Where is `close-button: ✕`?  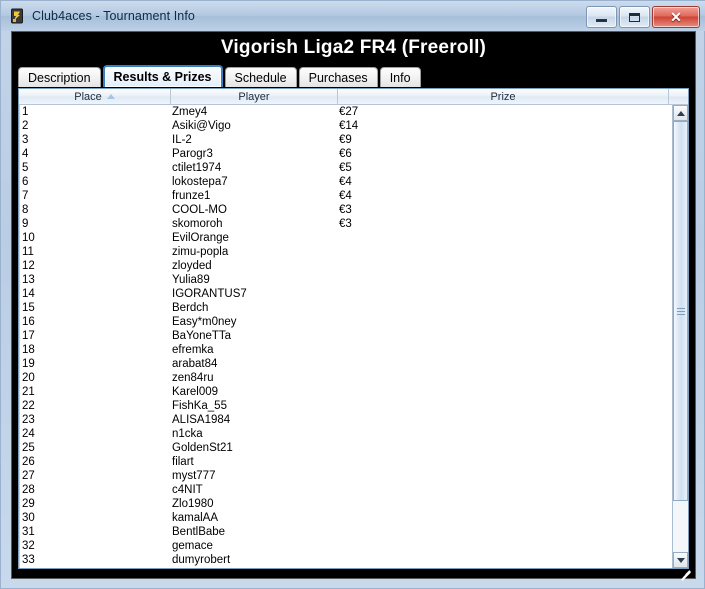 close-button: ✕ is located at coordinates (676, 17).